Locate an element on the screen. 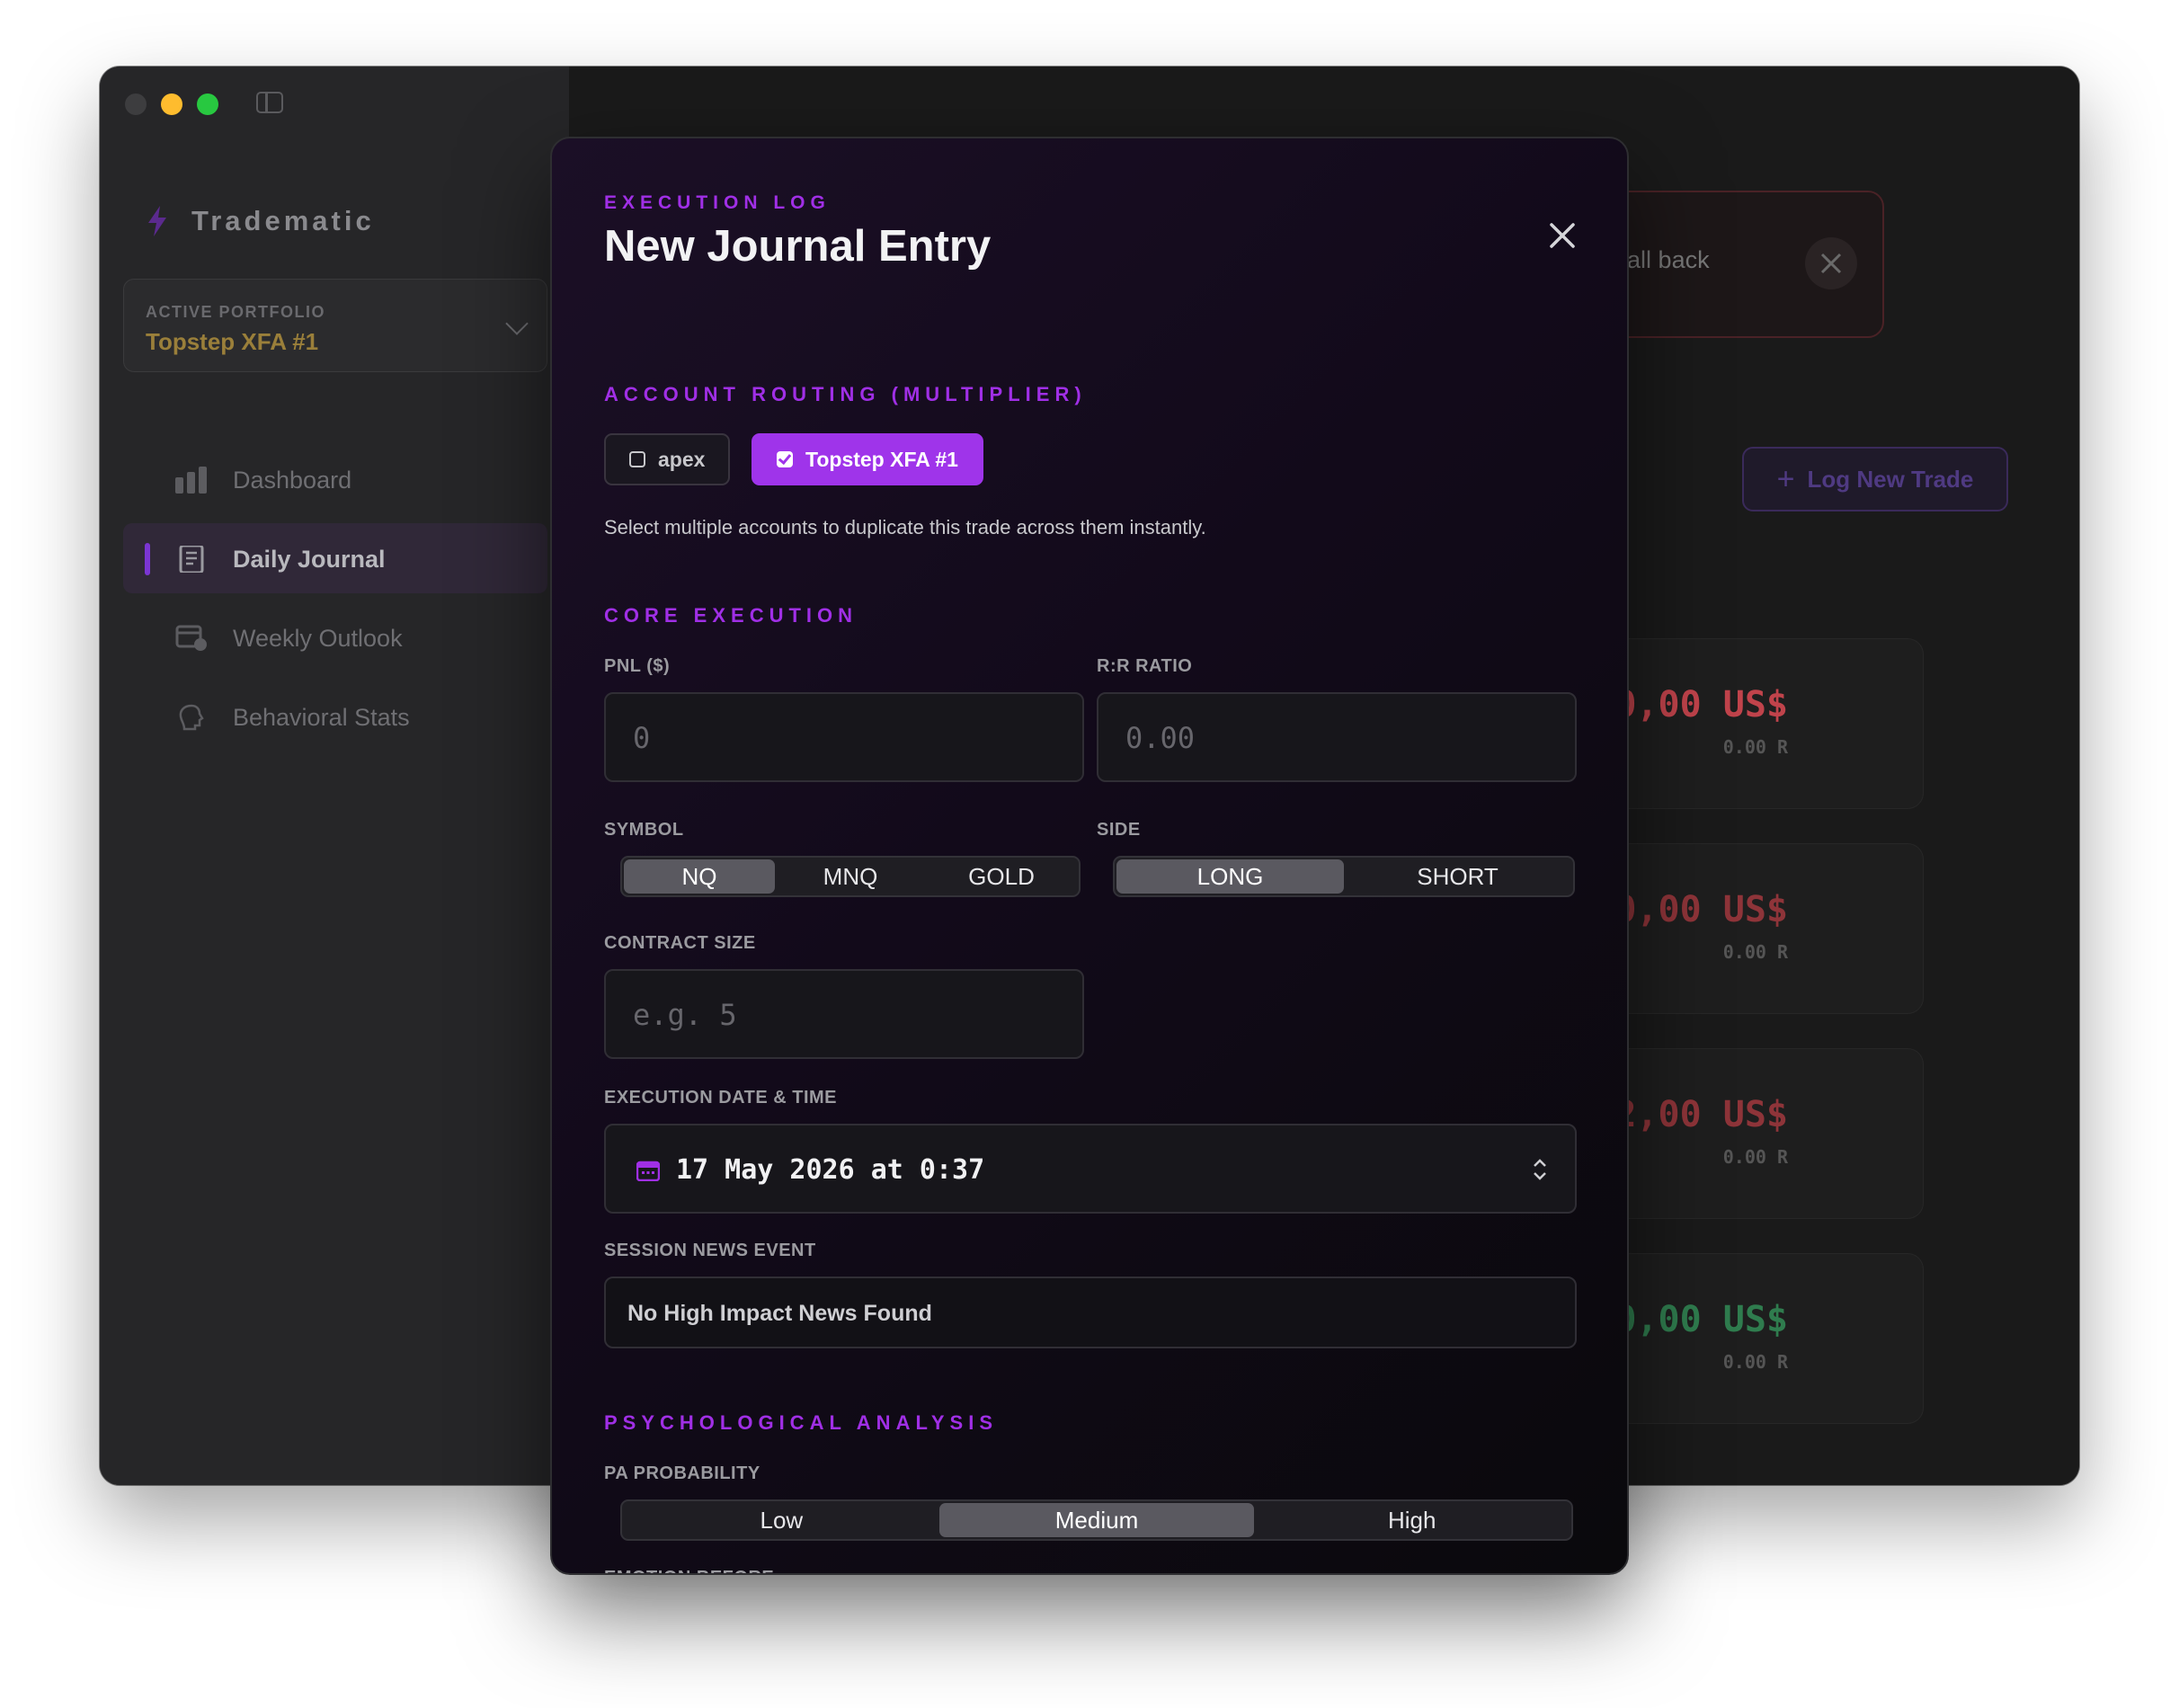 The height and width of the screenshot is (1708, 2179). session-news-value: No High Impact News Found is located at coordinates (779, 1313).